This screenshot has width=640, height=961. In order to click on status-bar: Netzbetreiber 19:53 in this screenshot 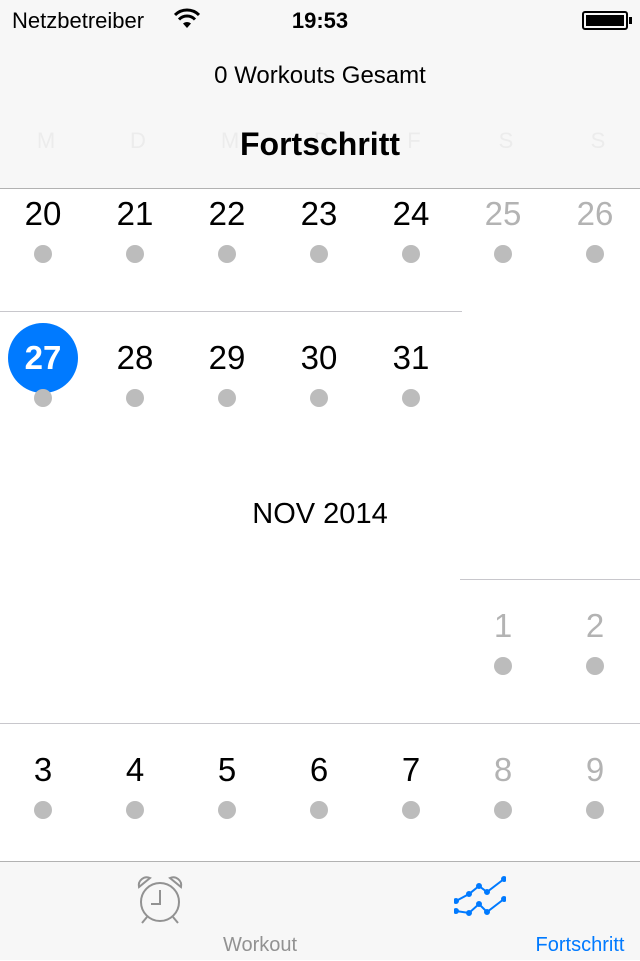, I will do `click(320, 20)`.